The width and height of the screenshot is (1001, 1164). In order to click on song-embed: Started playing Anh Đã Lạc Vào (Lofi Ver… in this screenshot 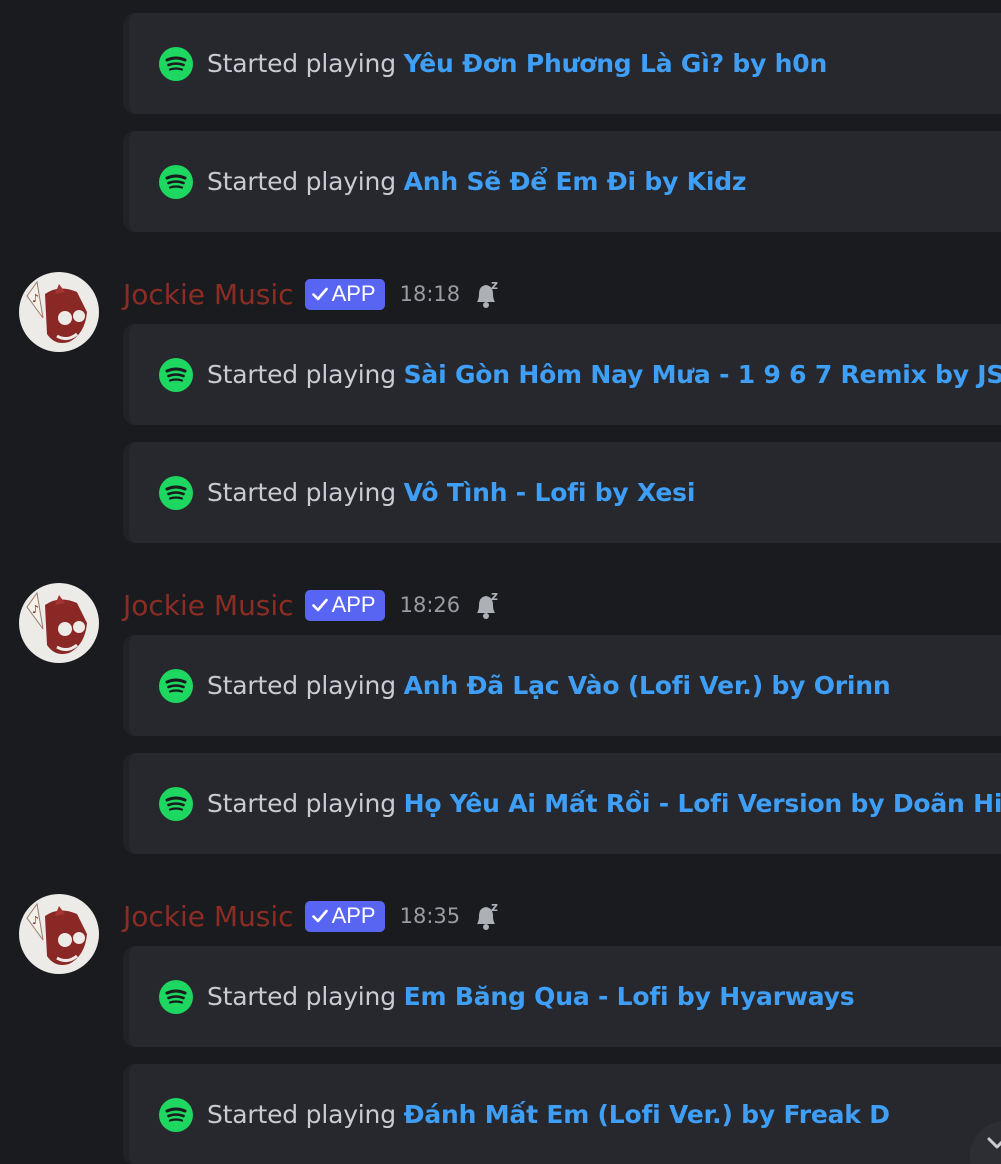, I will do `click(562, 685)`.